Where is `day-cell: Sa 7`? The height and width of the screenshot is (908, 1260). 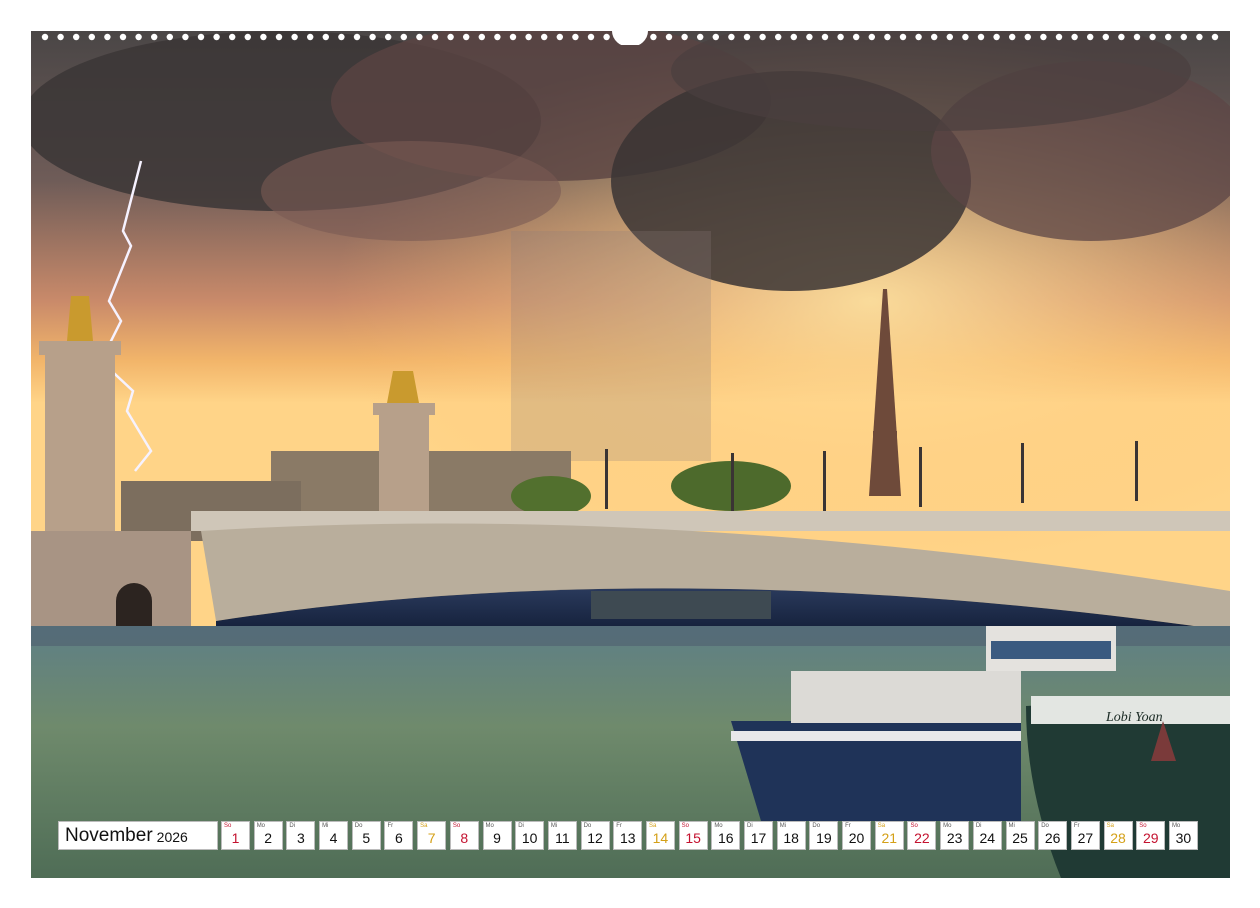 day-cell: Sa 7 is located at coordinates (432, 835).